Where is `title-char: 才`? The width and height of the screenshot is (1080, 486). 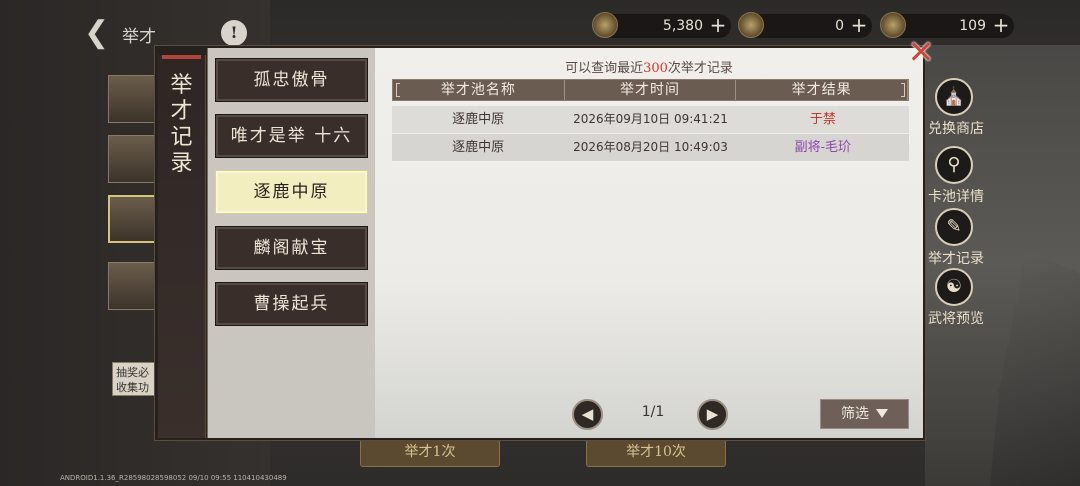
title-char: 才 is located at coordinates (181, 111).